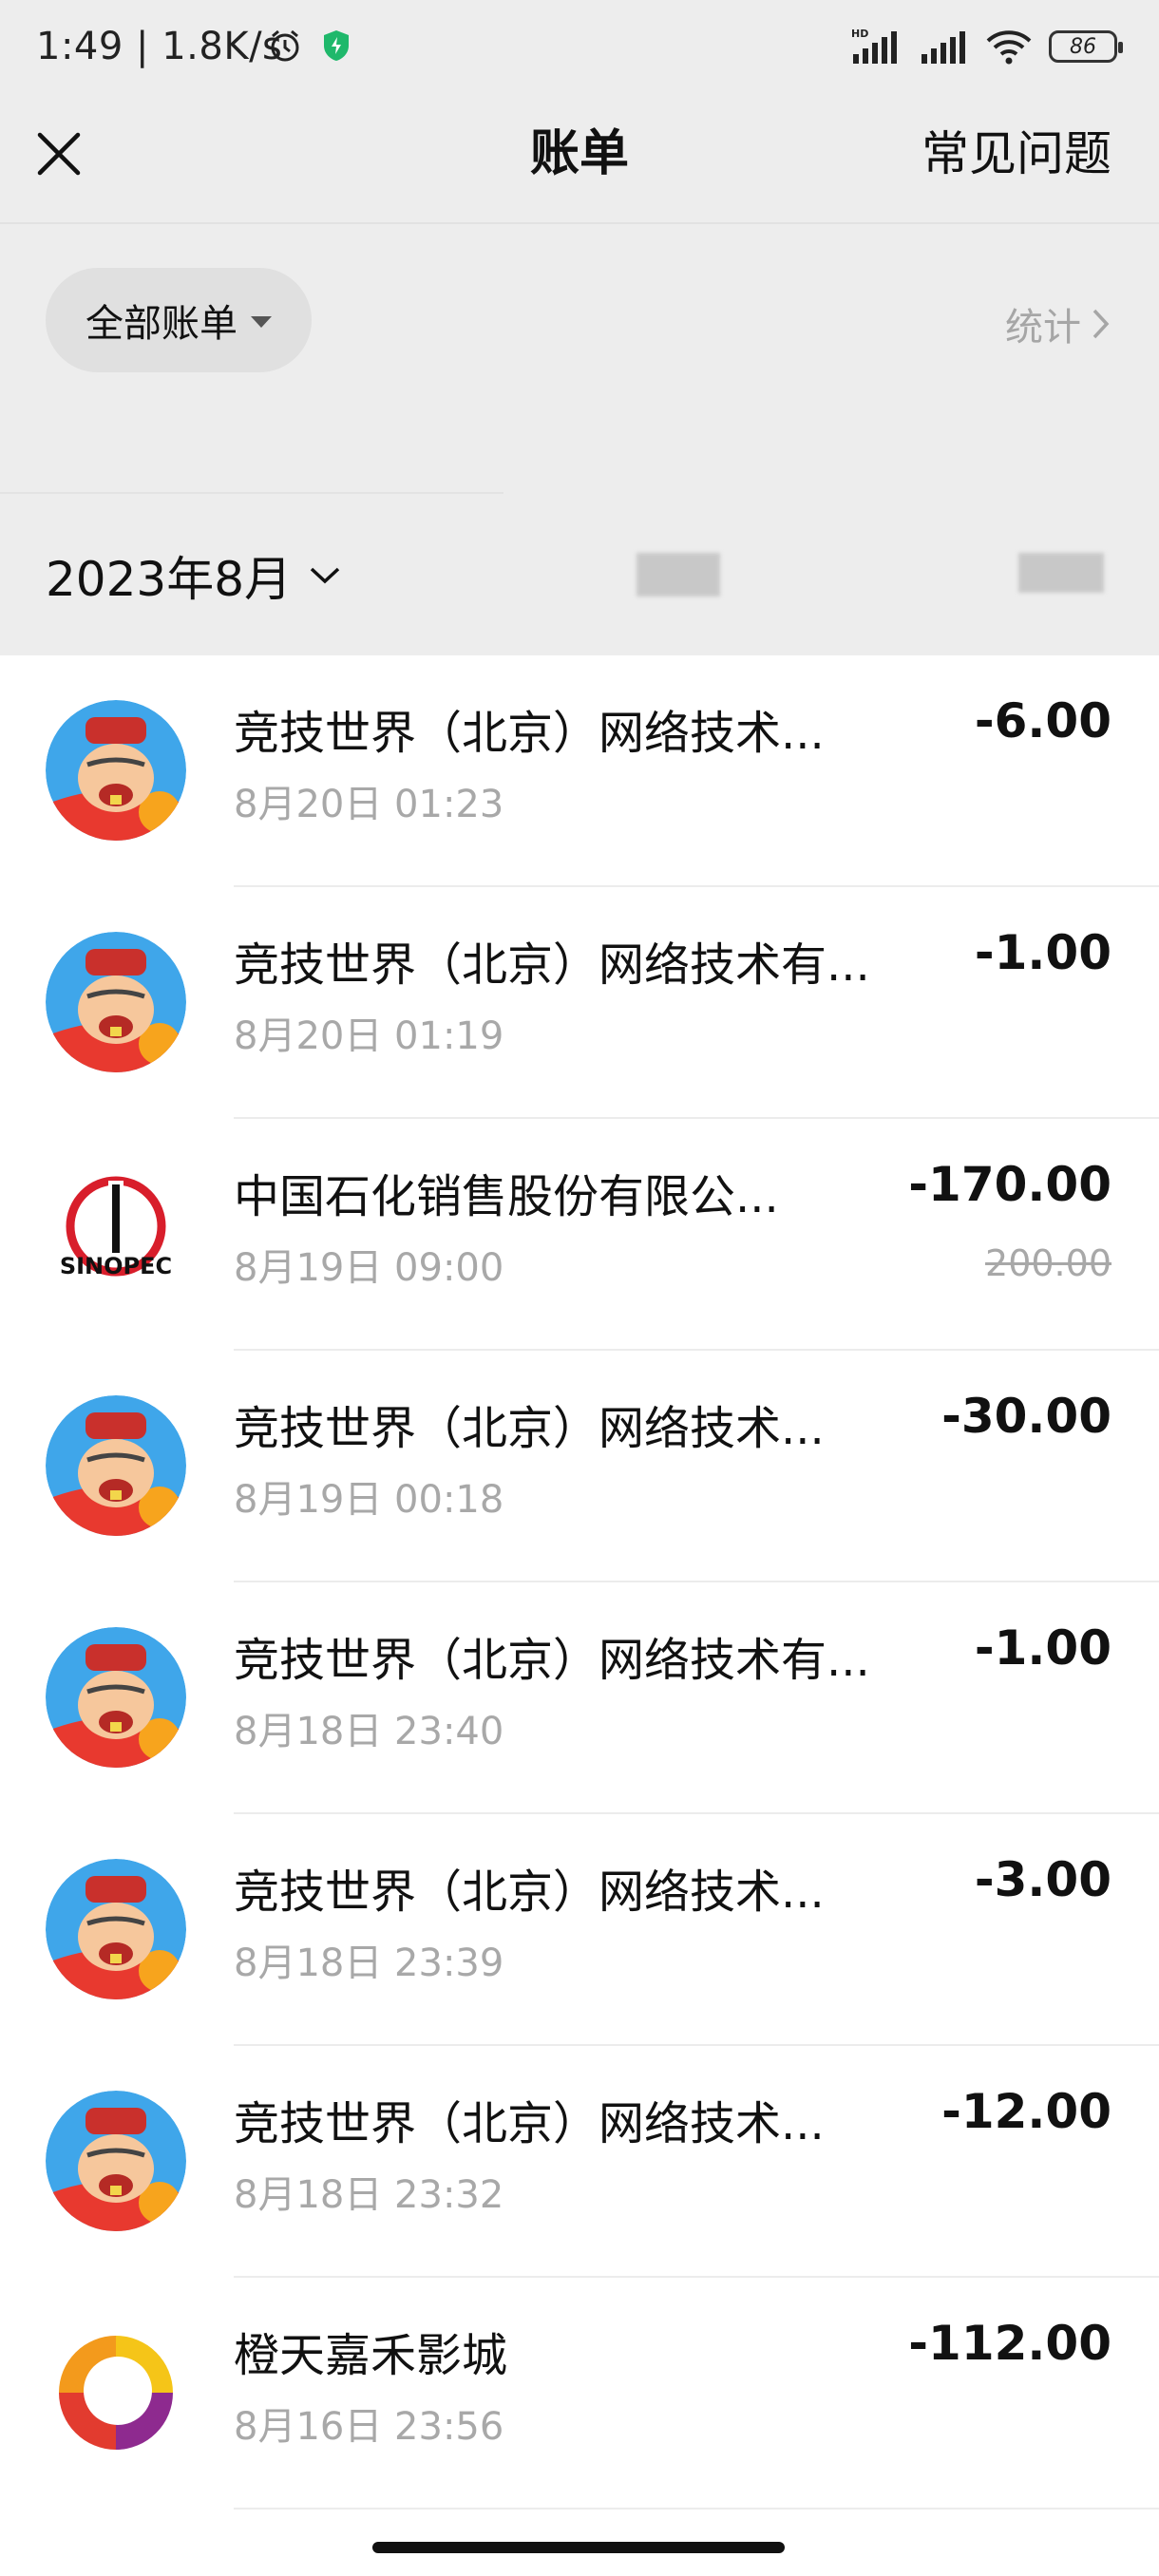  I want to click on month-selector: 2023年8月, so click(193, 575).